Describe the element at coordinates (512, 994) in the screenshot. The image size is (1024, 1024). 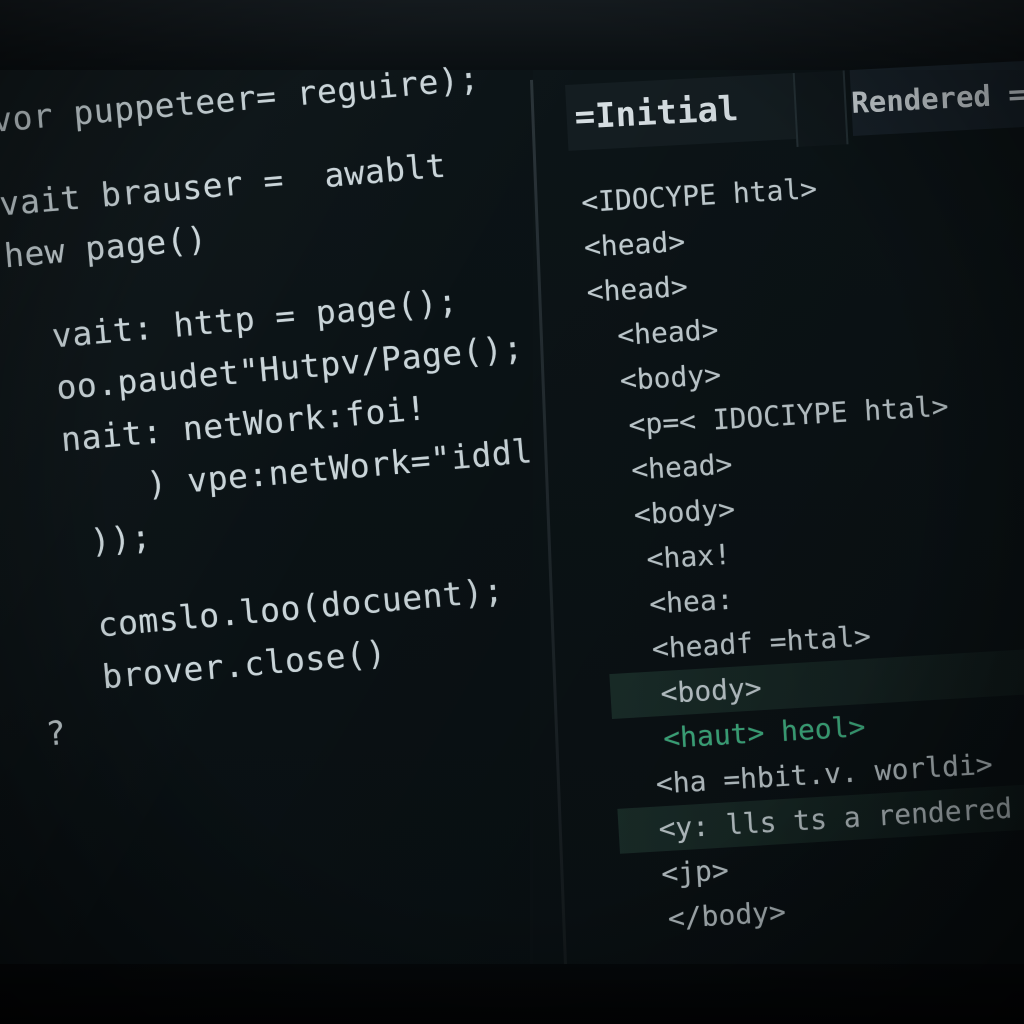
I see `monitor-bezel-bottom` at that location.